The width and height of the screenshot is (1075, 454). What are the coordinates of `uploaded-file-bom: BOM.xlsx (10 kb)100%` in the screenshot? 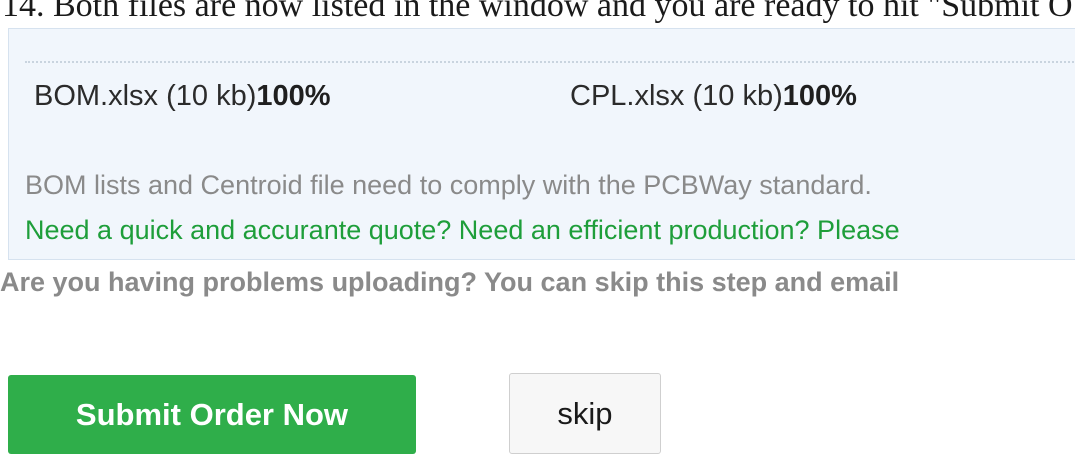 It's located at (182, 96).